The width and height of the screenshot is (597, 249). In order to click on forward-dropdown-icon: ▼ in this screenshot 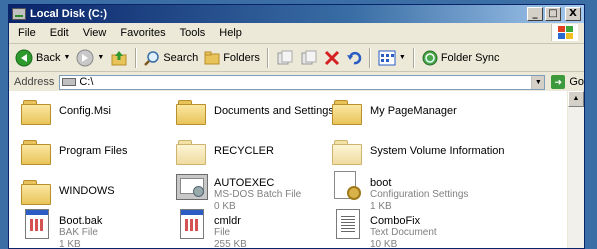, I will do `click(100, 57)`.